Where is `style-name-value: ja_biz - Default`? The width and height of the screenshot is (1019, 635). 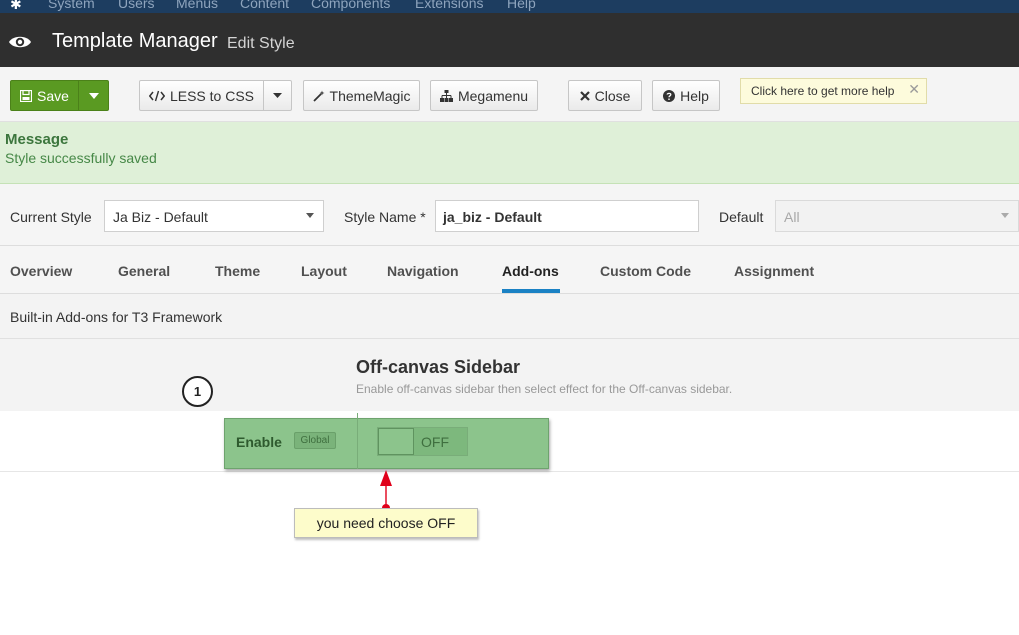
style-name-value: ja_biz - Default is located at coordinates (492, 217).